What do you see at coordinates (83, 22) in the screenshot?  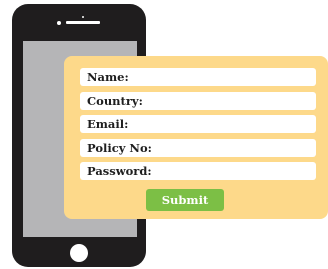 I see `speaker-icon` at bounding box center [83, 22].